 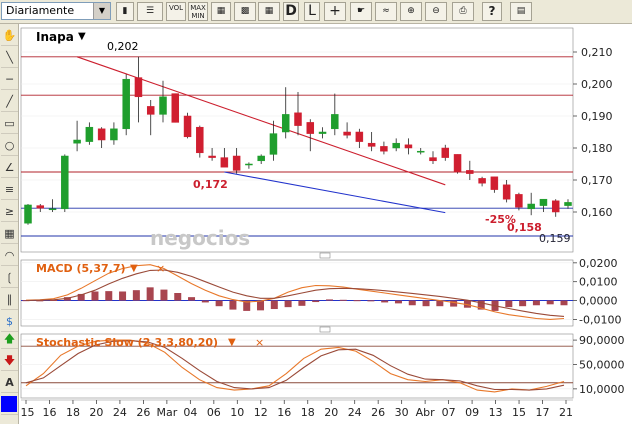 What do you see at coordinates (9, 124) in the screenshot?
I see `rectangle-icon: ▭` at bounding box center [9, 124].